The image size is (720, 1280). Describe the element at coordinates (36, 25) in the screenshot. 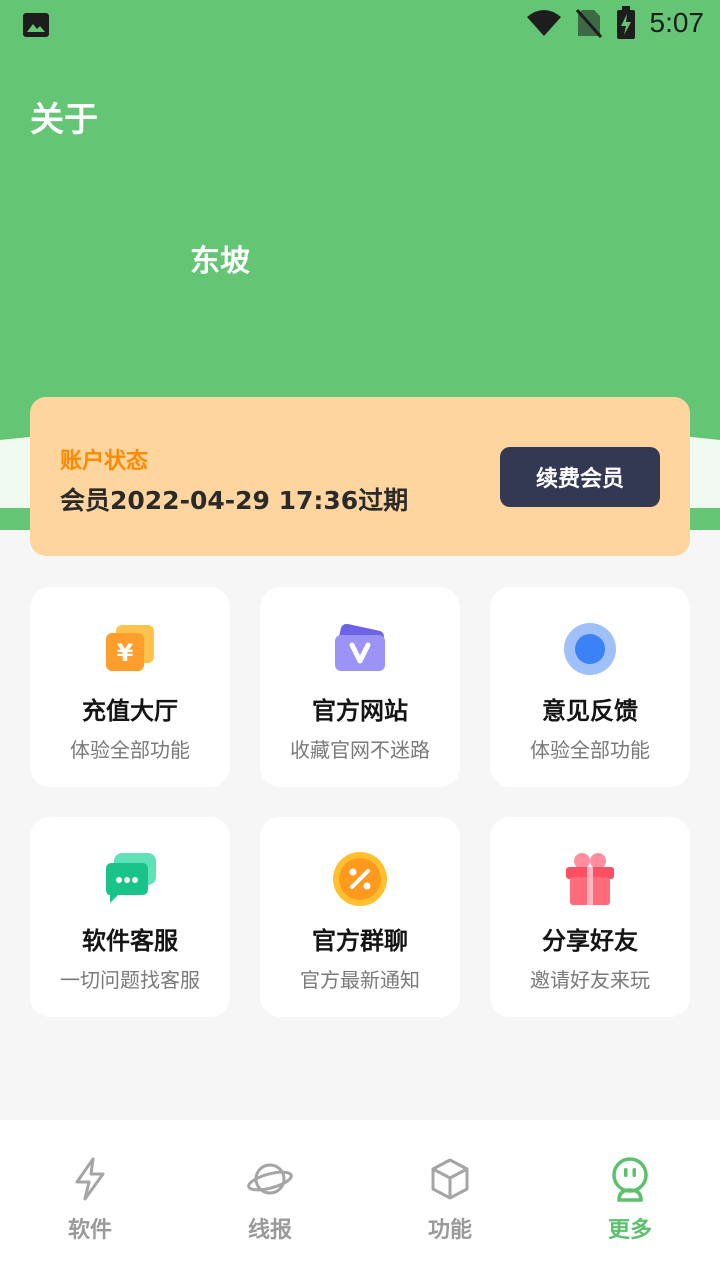

I see `image-notification-icon` at that location.